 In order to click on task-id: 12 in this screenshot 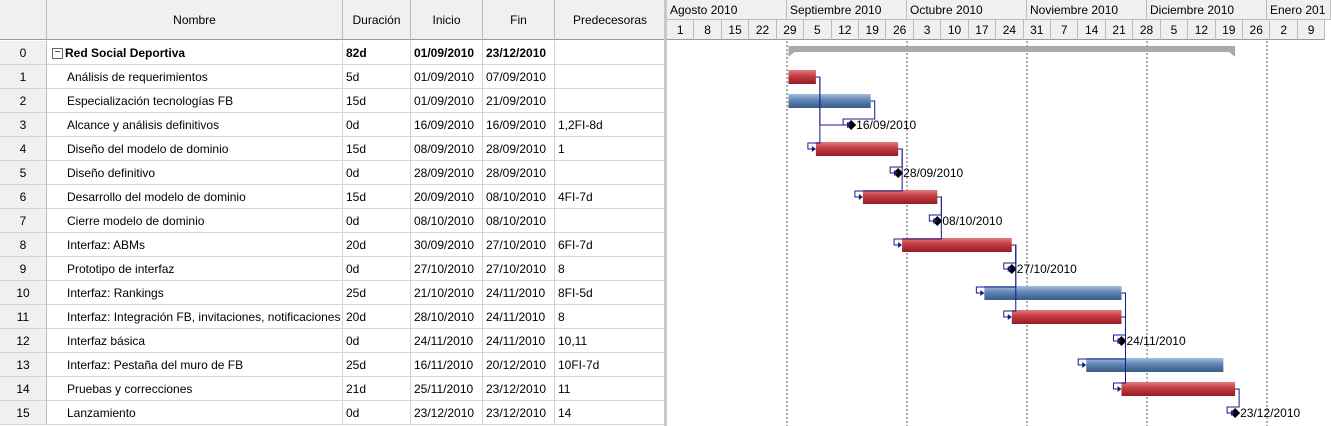, I will do `click(23, 341)`.